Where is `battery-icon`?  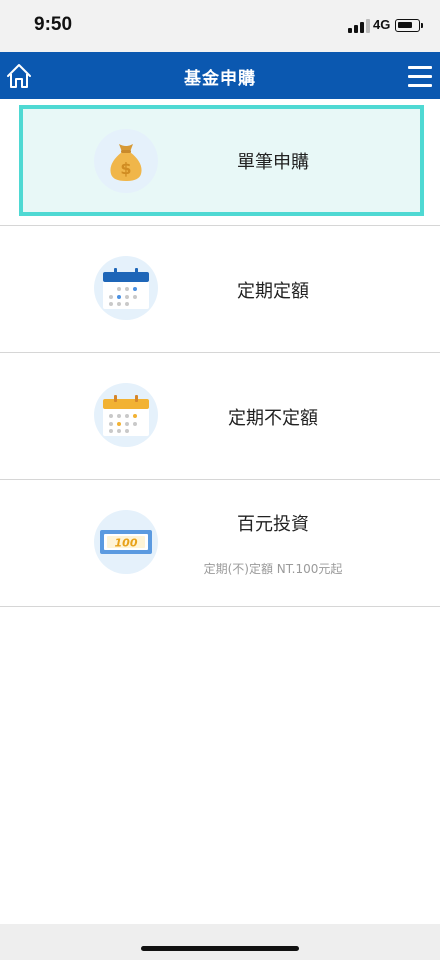 battery-icon is located at coordinates (409, 25).